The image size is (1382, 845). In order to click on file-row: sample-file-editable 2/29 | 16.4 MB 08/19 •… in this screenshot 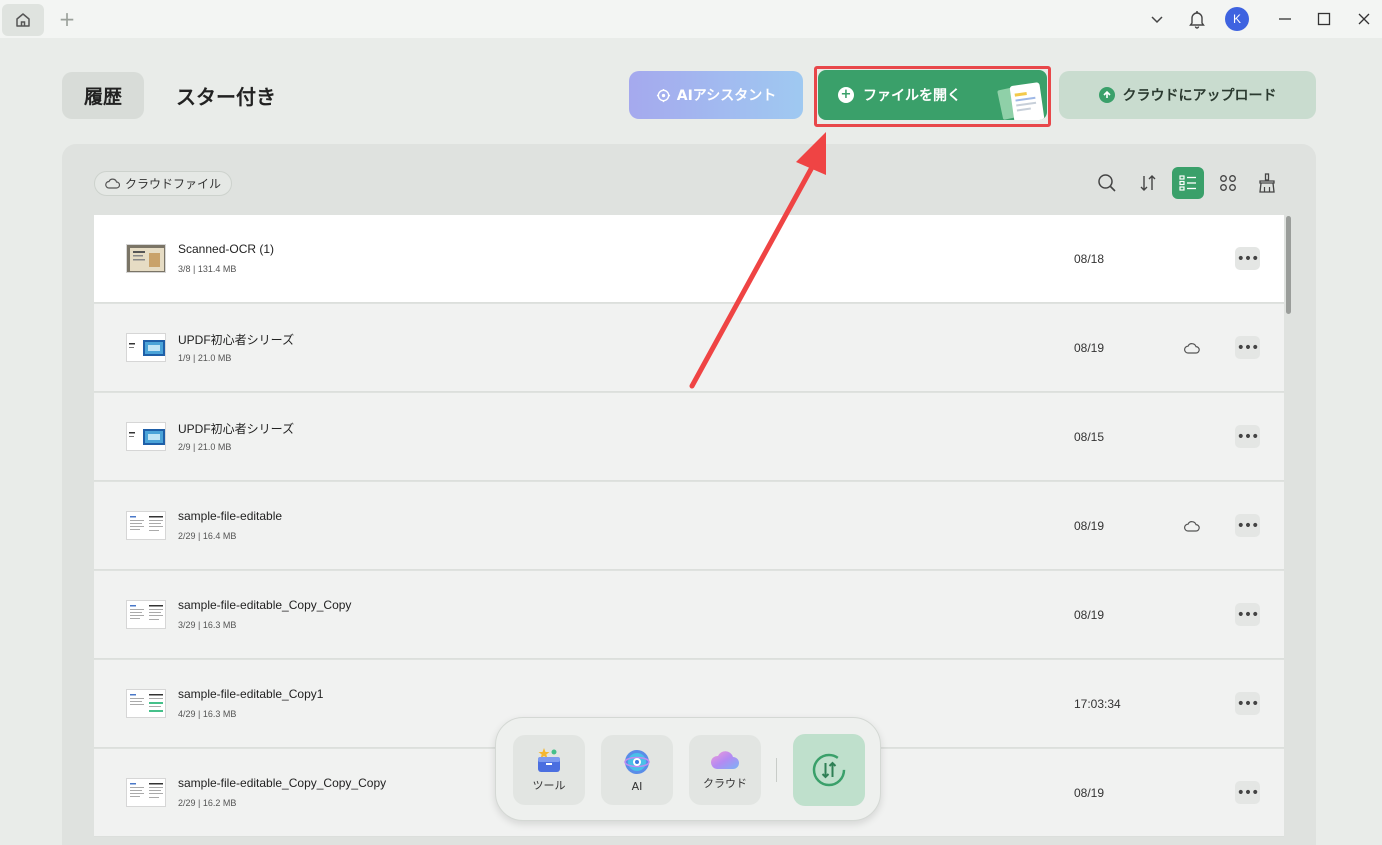, I will do `click(689, 526)`.